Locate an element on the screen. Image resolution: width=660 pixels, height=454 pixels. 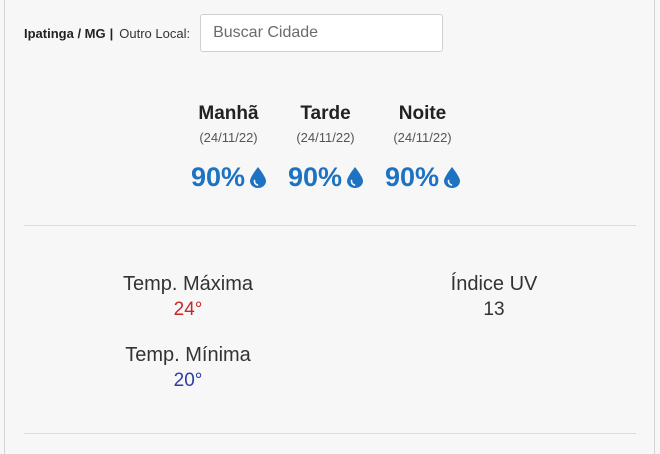
period-afternoon: Tarde (24/11/22) 90% is located at coordinates (325, 147).